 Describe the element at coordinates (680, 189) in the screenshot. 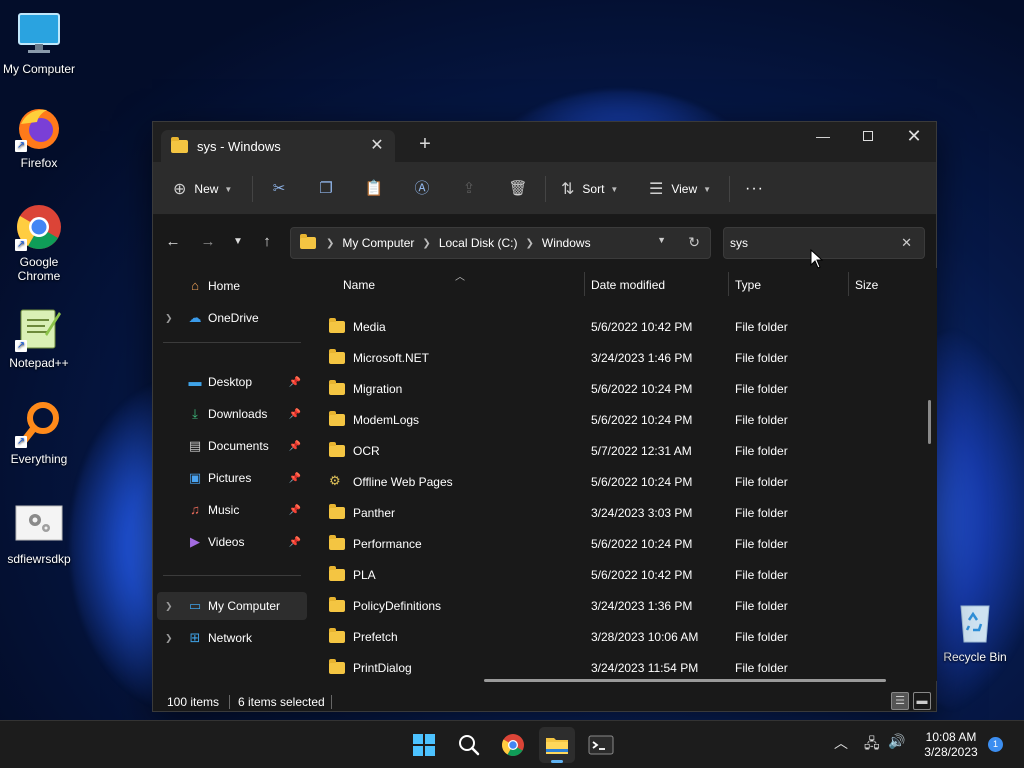

I see `view-button: ☰ View ▼` at that location.